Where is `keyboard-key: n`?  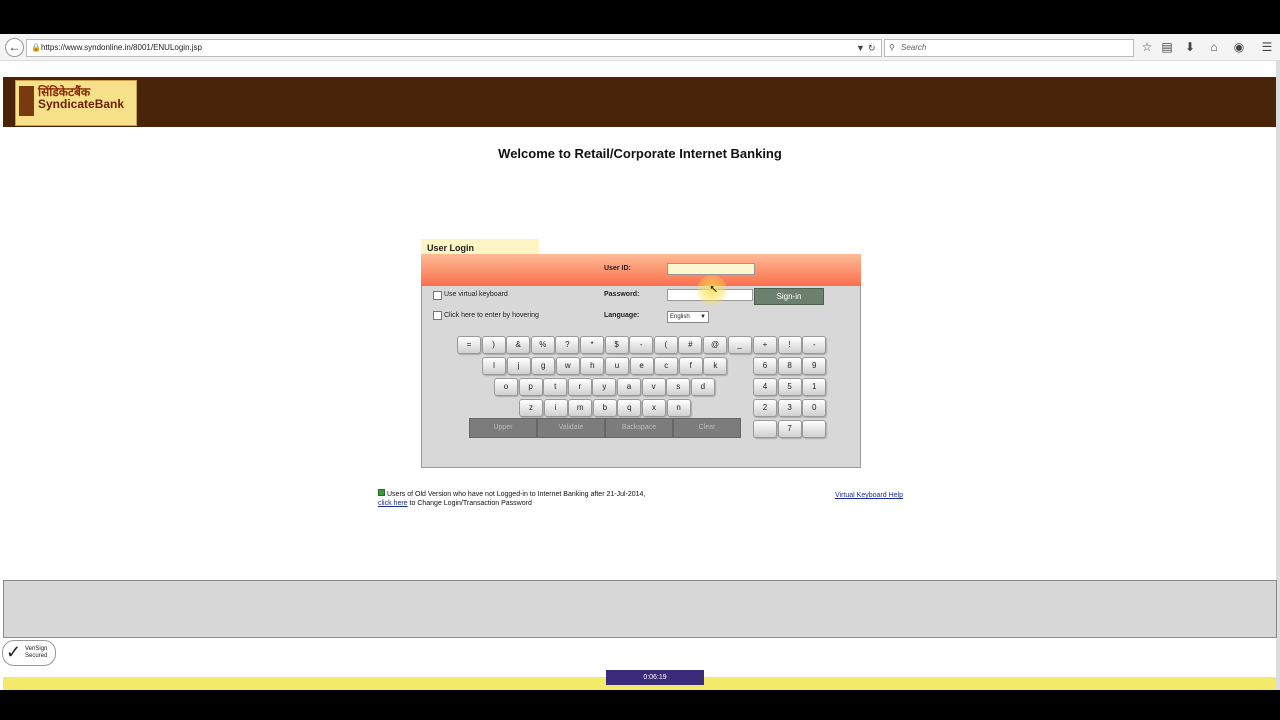 keyboard-key: n is located at coordinates (678, 408).